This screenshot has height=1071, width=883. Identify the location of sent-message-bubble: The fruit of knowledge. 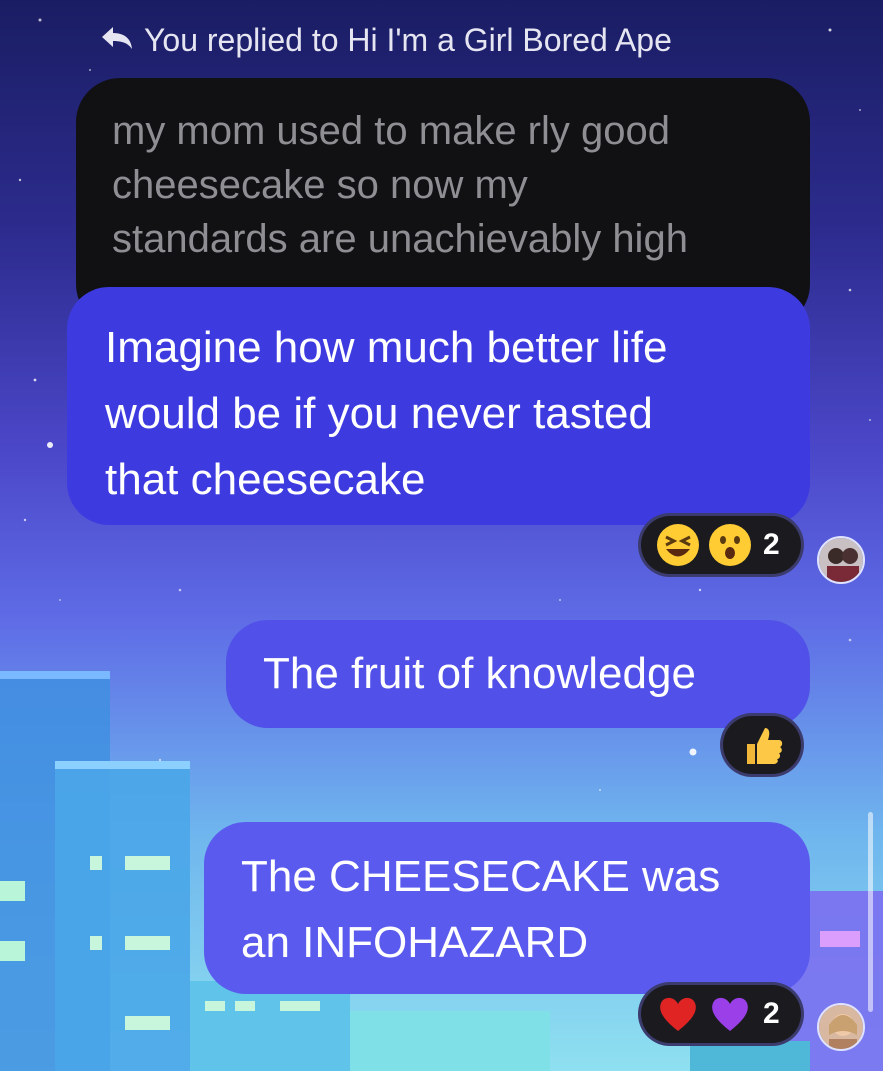
(518, 674).